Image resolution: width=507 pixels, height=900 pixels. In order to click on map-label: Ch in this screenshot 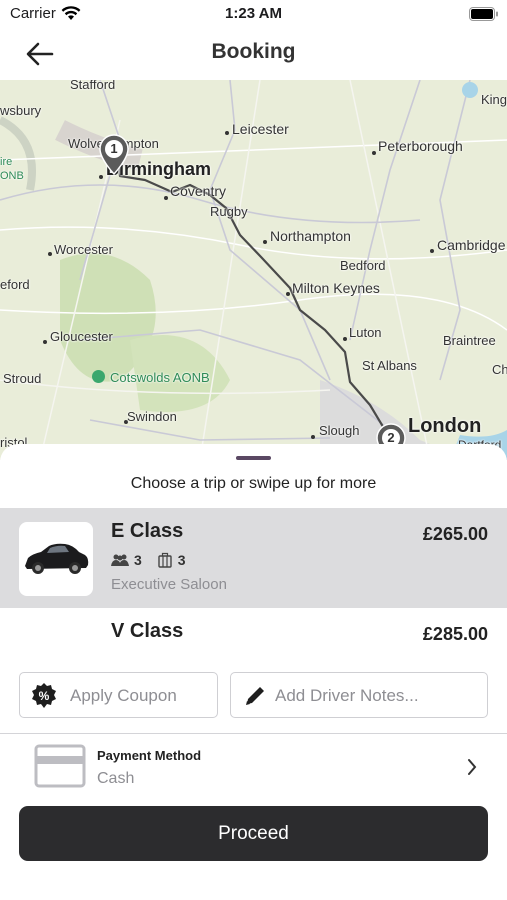, I will do `click(499, 369)`.